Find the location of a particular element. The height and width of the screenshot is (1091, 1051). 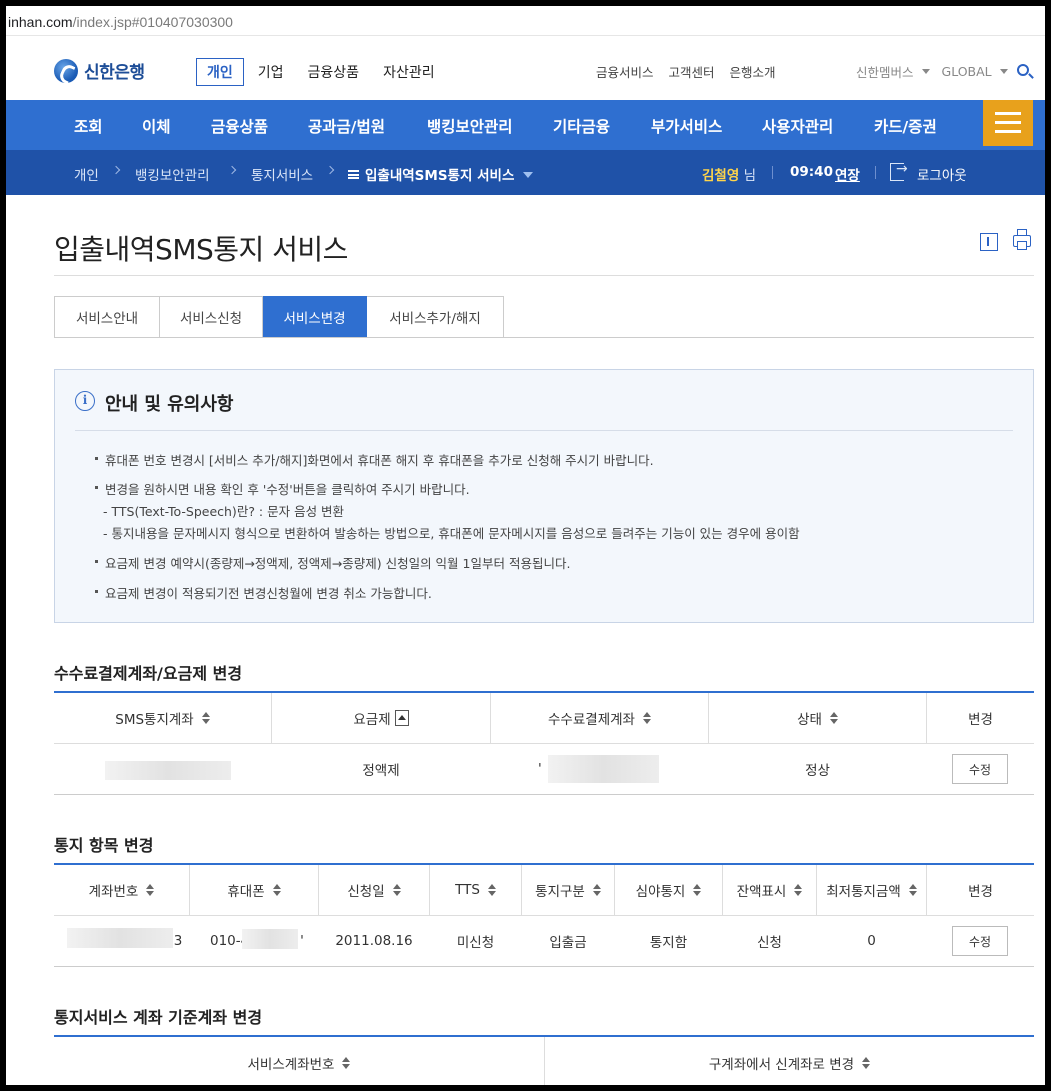

extend-session-link: 연장 is located at coordinates (847, 174).